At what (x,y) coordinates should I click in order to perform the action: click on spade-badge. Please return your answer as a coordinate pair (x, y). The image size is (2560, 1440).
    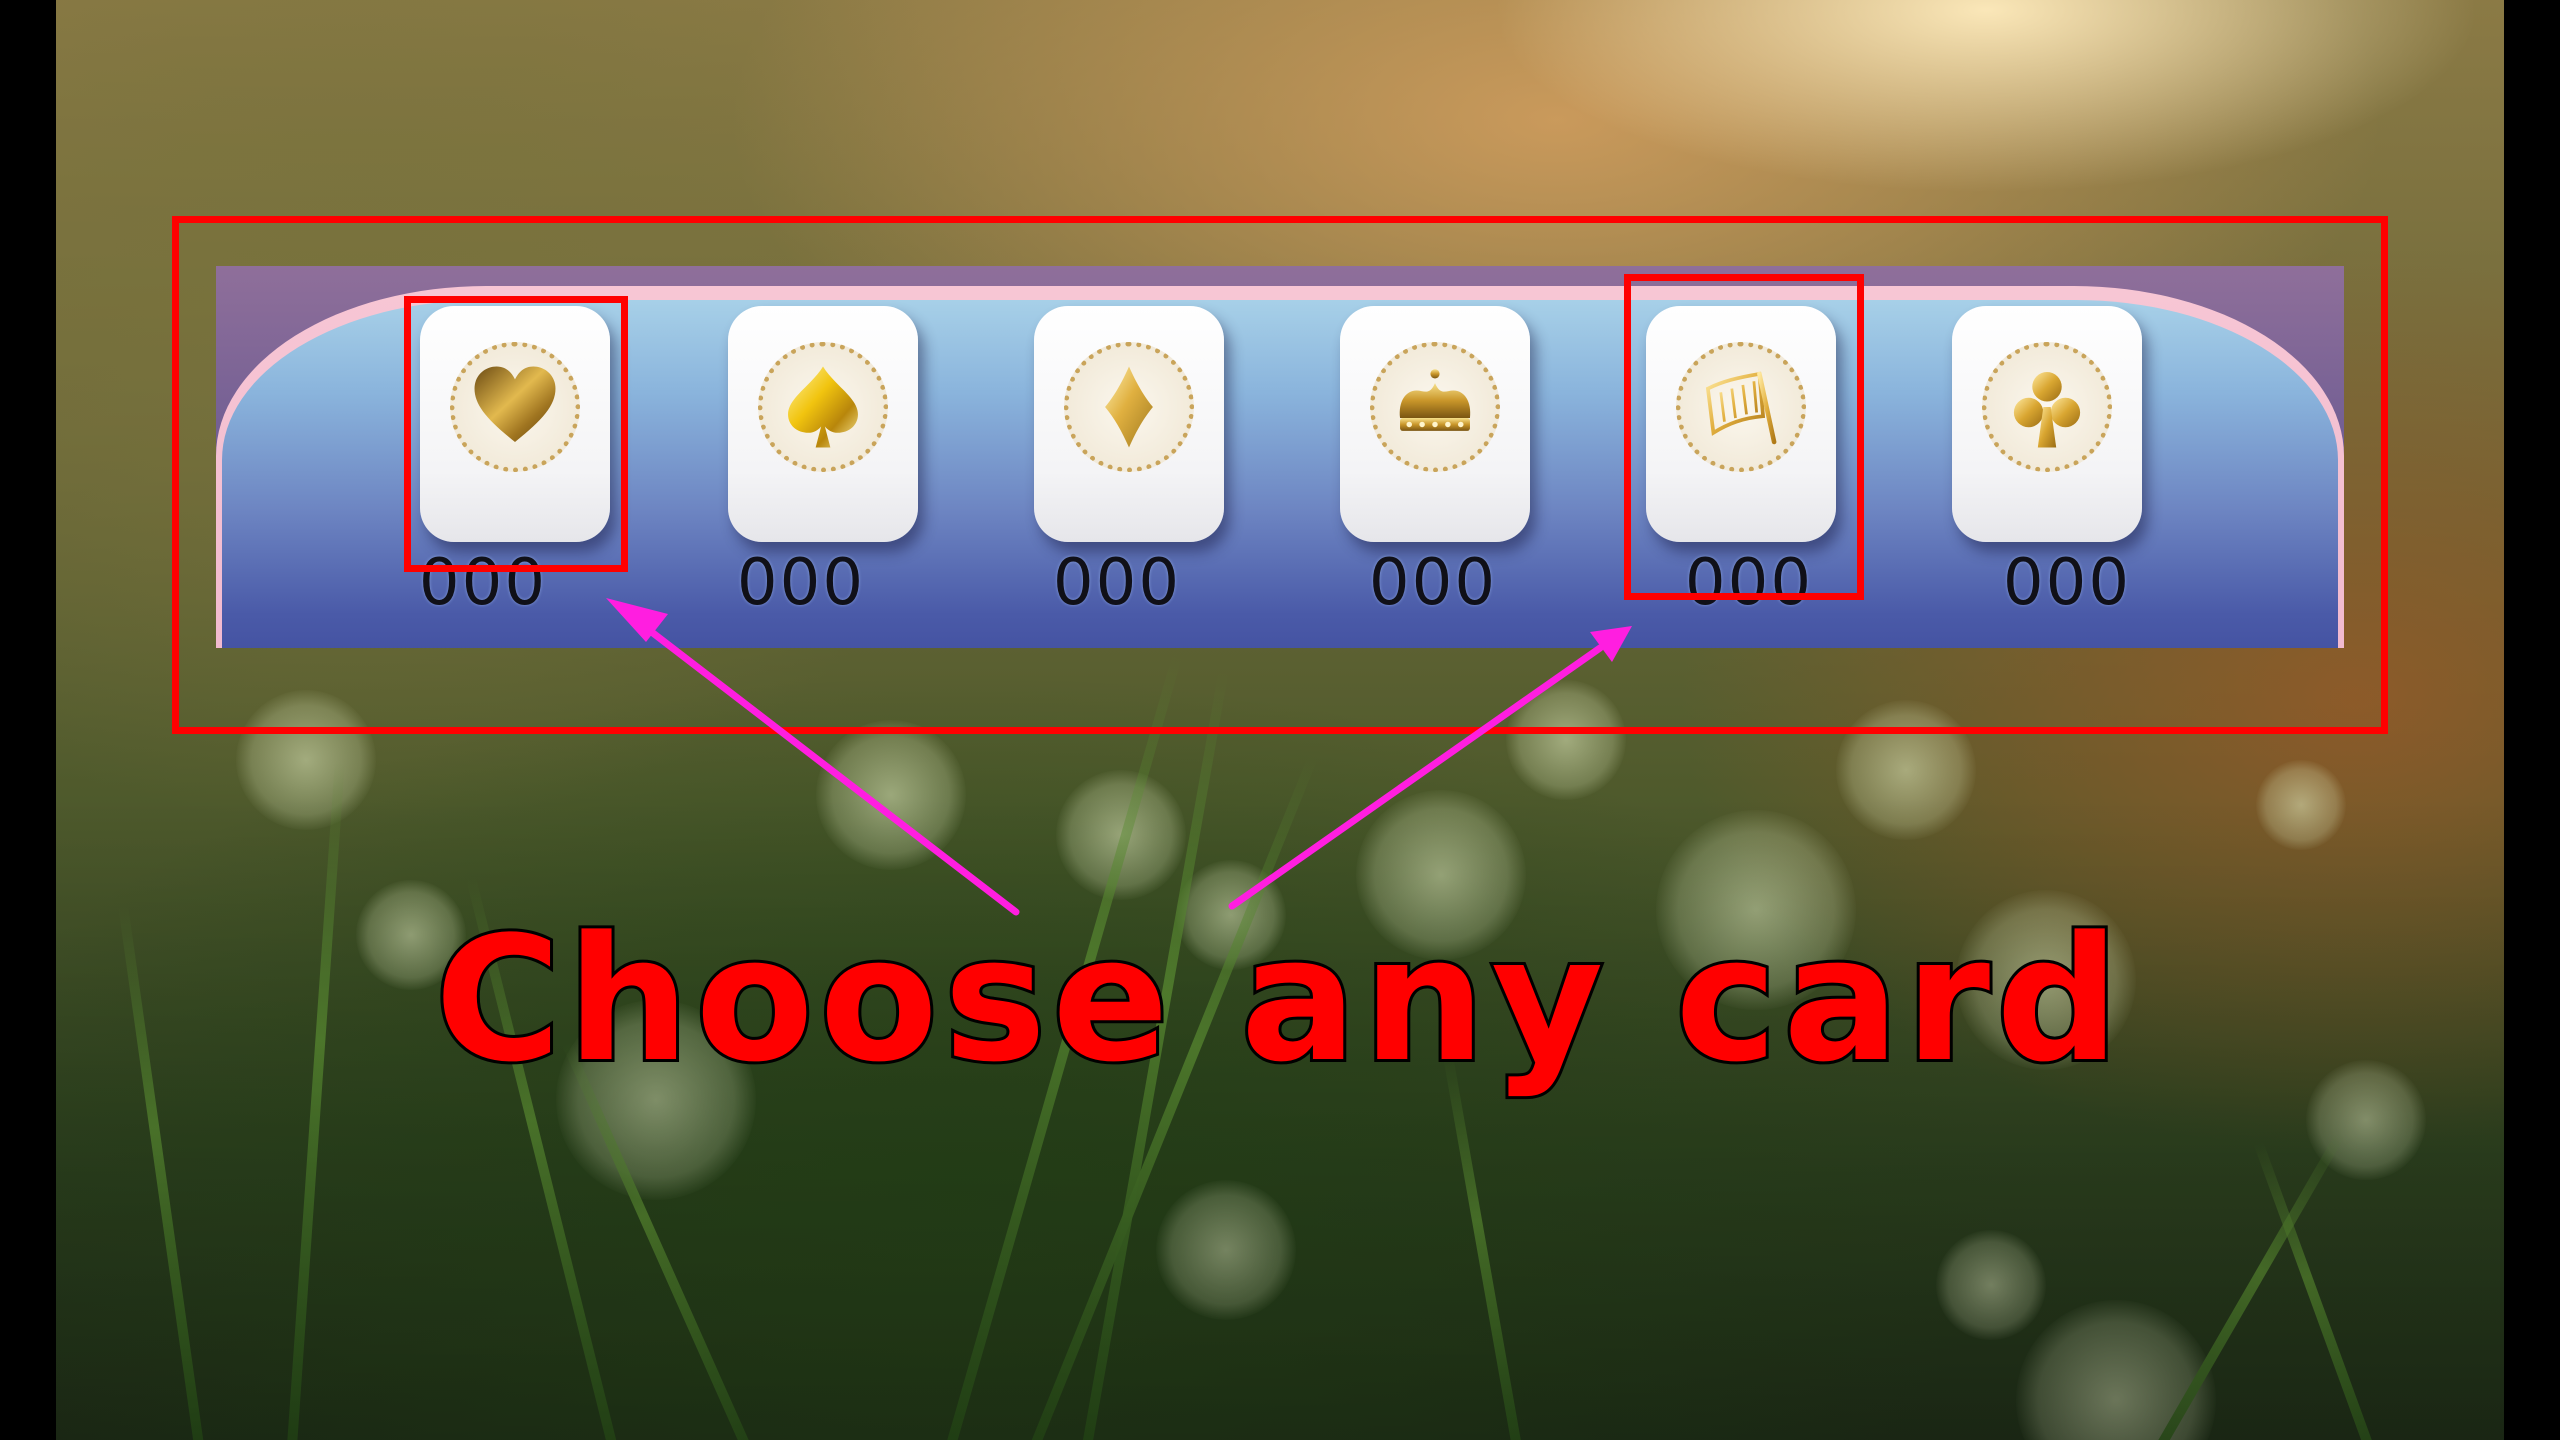
    Looking at the image, I should click on (823, 407).